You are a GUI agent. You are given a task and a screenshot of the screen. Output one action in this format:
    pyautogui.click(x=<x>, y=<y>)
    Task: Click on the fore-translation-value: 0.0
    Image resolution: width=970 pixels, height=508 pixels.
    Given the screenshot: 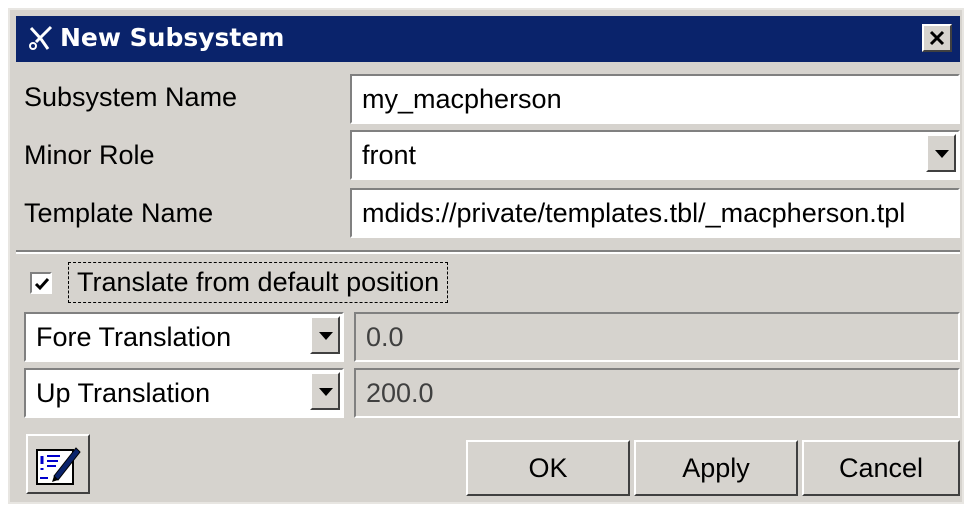 What is the action you would take?
    pyautogui.click(x=657, y=337)
    